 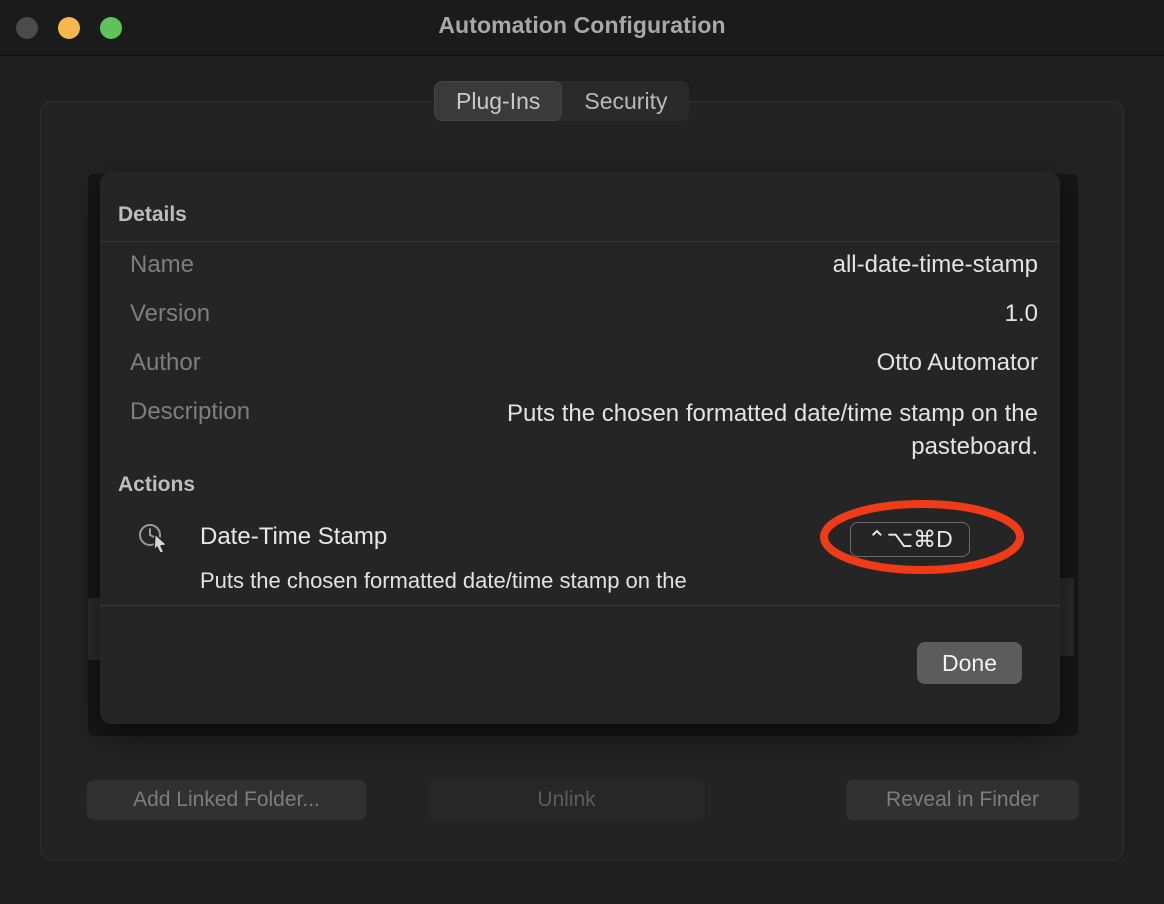 I want to click on window-titlebar: Automation Configuration, so click(x=582, y=28).